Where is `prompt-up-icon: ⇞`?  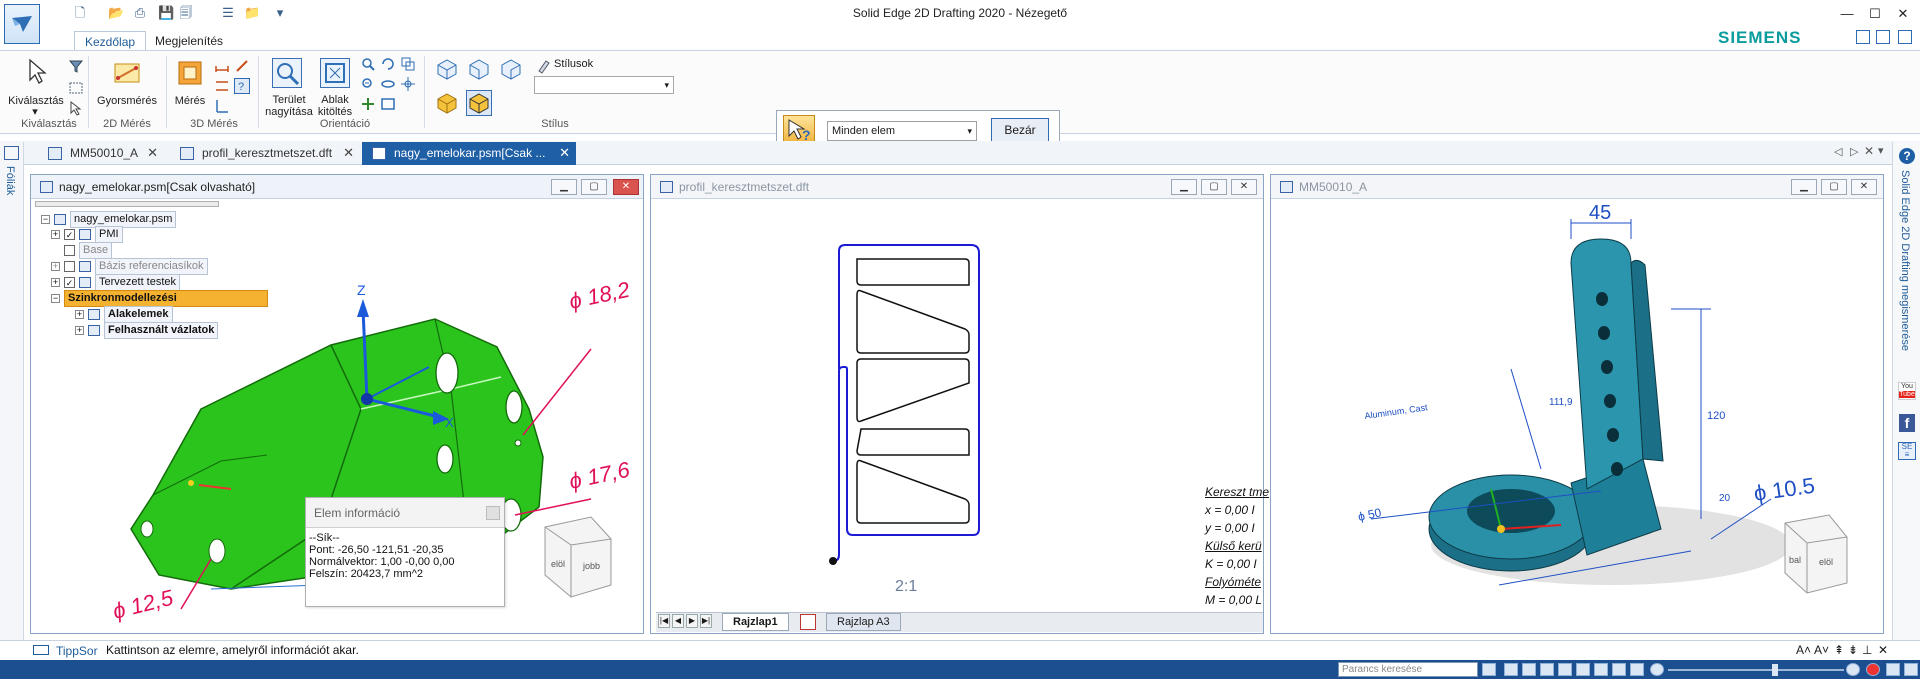 prompt-up-icon: ⇞ is located at coordinates (1839, 650).